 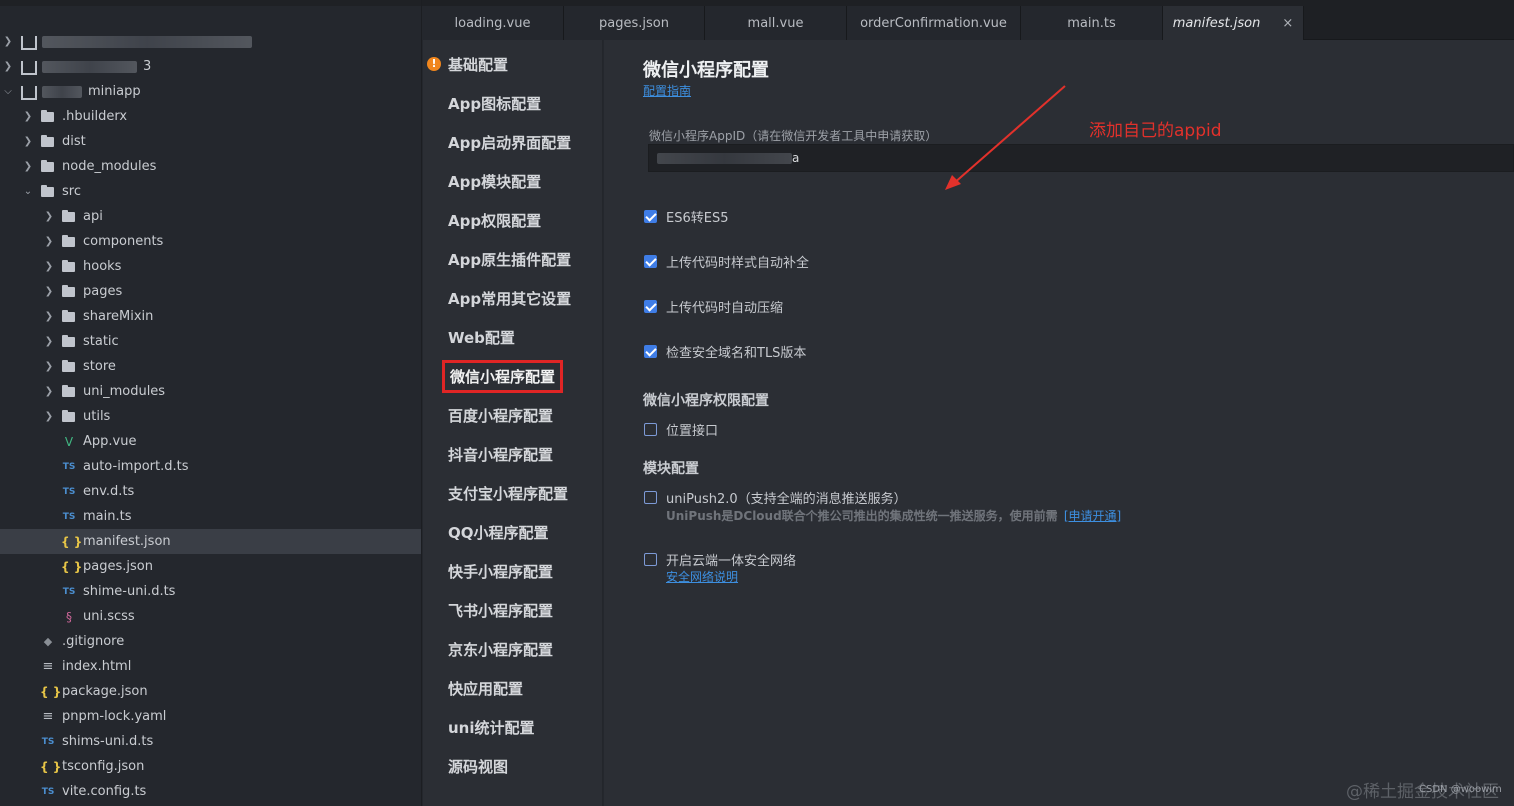 I want to click on tab-loading-vue: loading.vue, so click(x=493, y=23).